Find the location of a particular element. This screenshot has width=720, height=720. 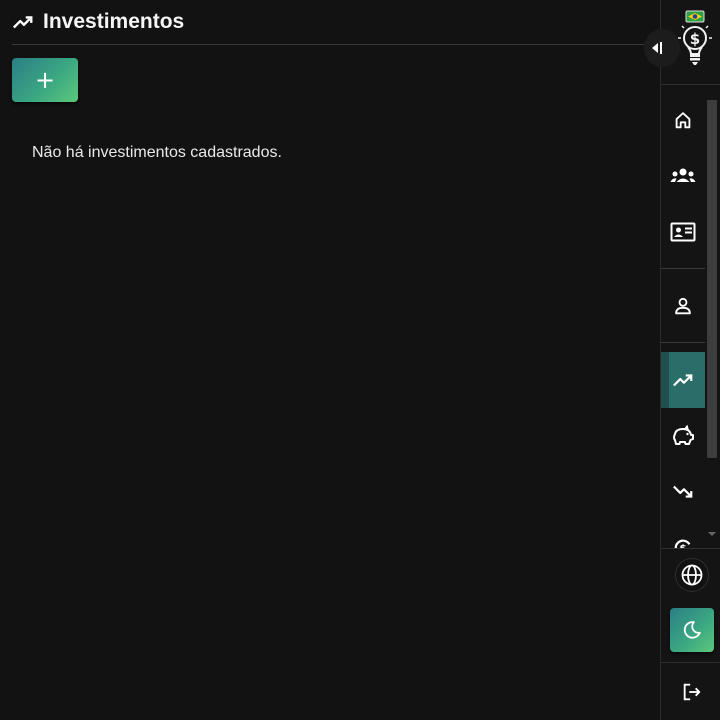

sidebar-item-savings is located at coordinates (683, 436).